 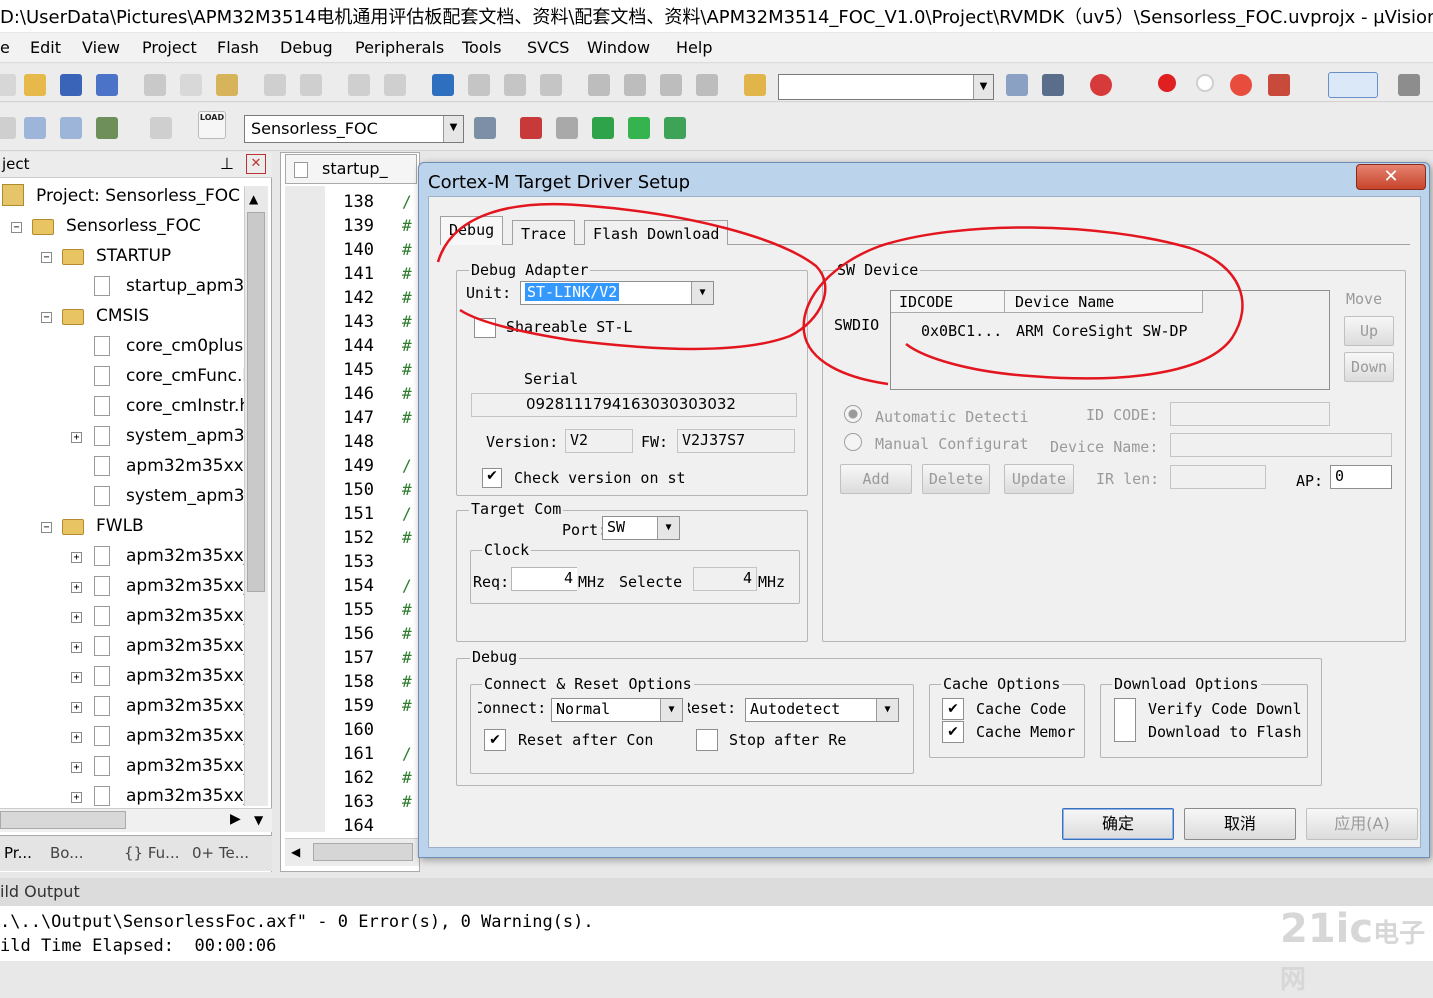 I want to click on run-time-env-icon, so click(x=675, y=128).